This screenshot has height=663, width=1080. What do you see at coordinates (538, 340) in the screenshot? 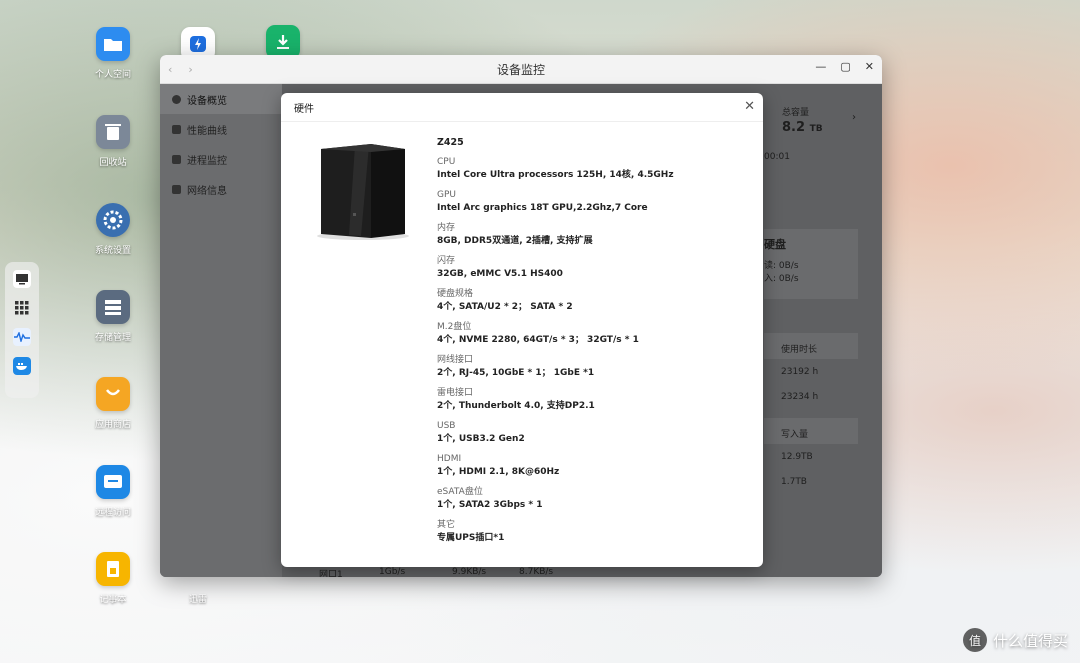
I see `spec-value: 4个, NVME 2280, 64GT/s * 3； 32GT/s * 1` at bounding box center [538, 340].